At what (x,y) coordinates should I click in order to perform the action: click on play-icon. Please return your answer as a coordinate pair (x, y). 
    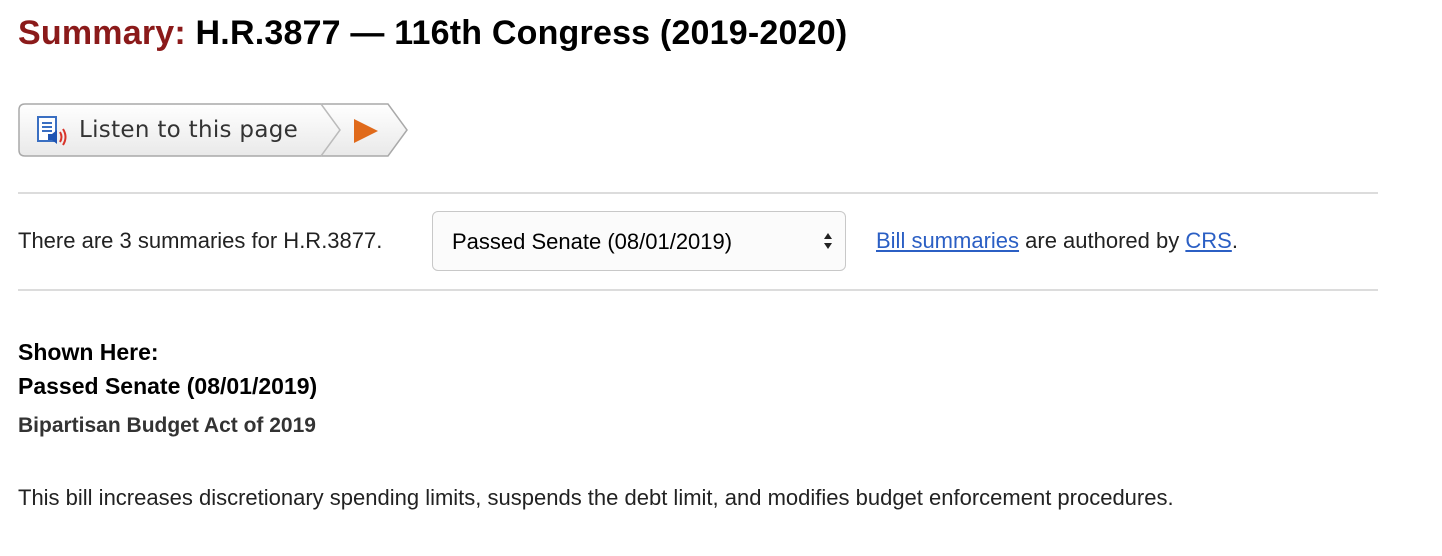
    Looking at the image, I should click on (378, 131).